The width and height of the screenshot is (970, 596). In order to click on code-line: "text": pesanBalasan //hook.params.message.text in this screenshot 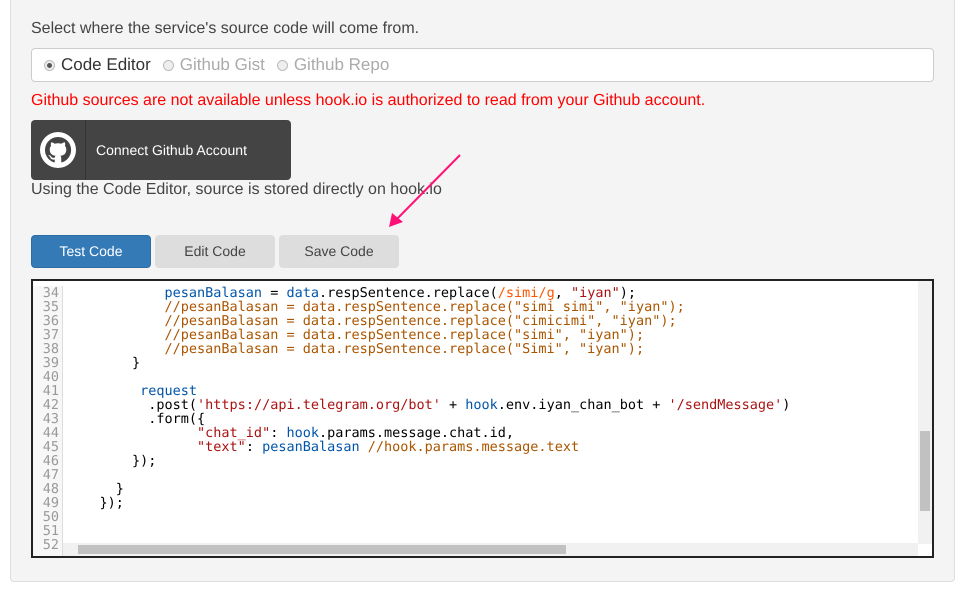, I will do `click(388, 447)`.